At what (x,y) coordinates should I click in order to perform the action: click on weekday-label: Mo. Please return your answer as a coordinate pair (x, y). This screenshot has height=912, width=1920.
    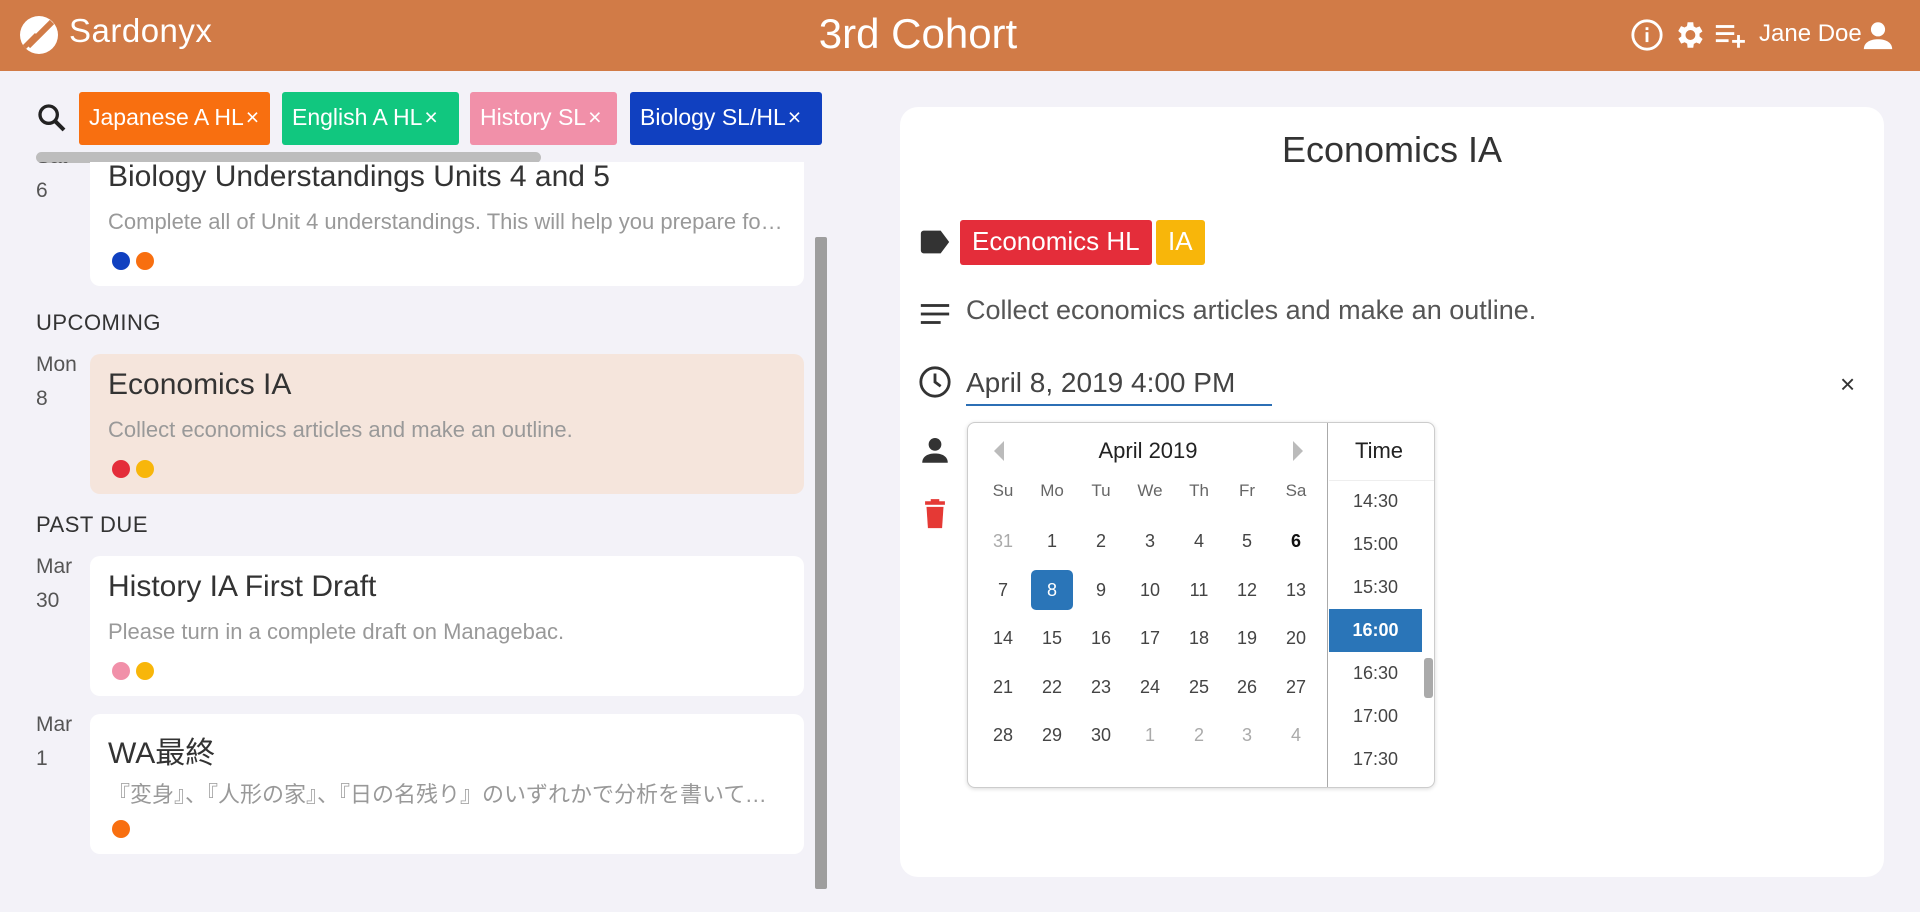
    Looking at the image, I should click on (1052, 490).